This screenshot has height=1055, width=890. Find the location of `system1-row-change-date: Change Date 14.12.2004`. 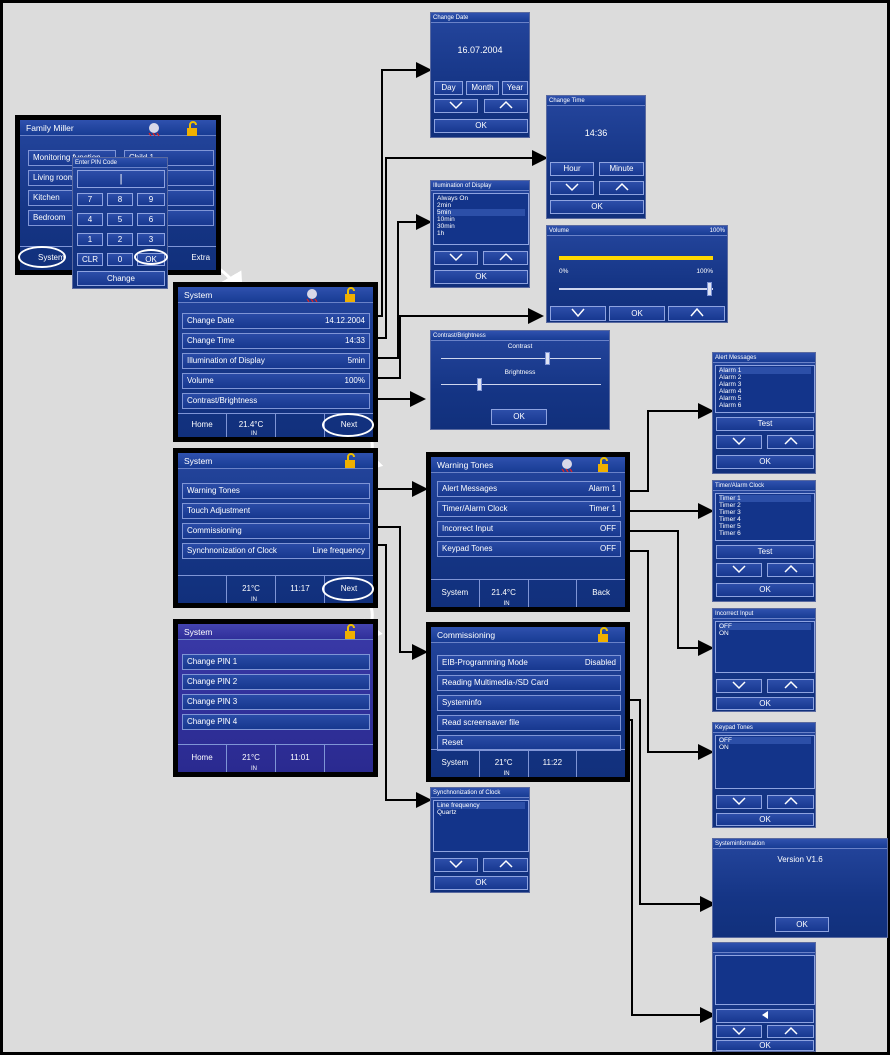

system1-row-change-date: Change Date 14.12.2004 is located at coordinates (276, 321).